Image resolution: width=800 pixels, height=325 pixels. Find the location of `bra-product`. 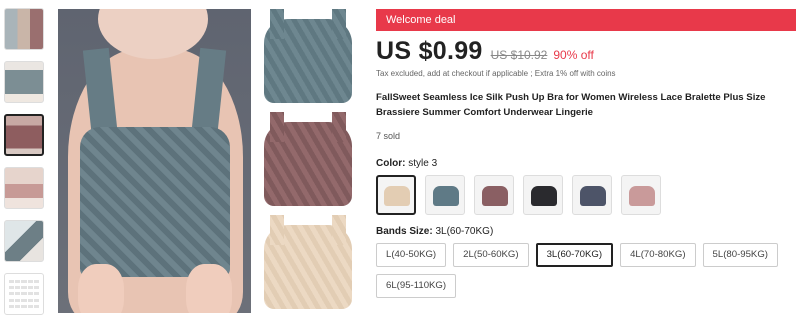

bra-product is located at coordinates (155, 202).